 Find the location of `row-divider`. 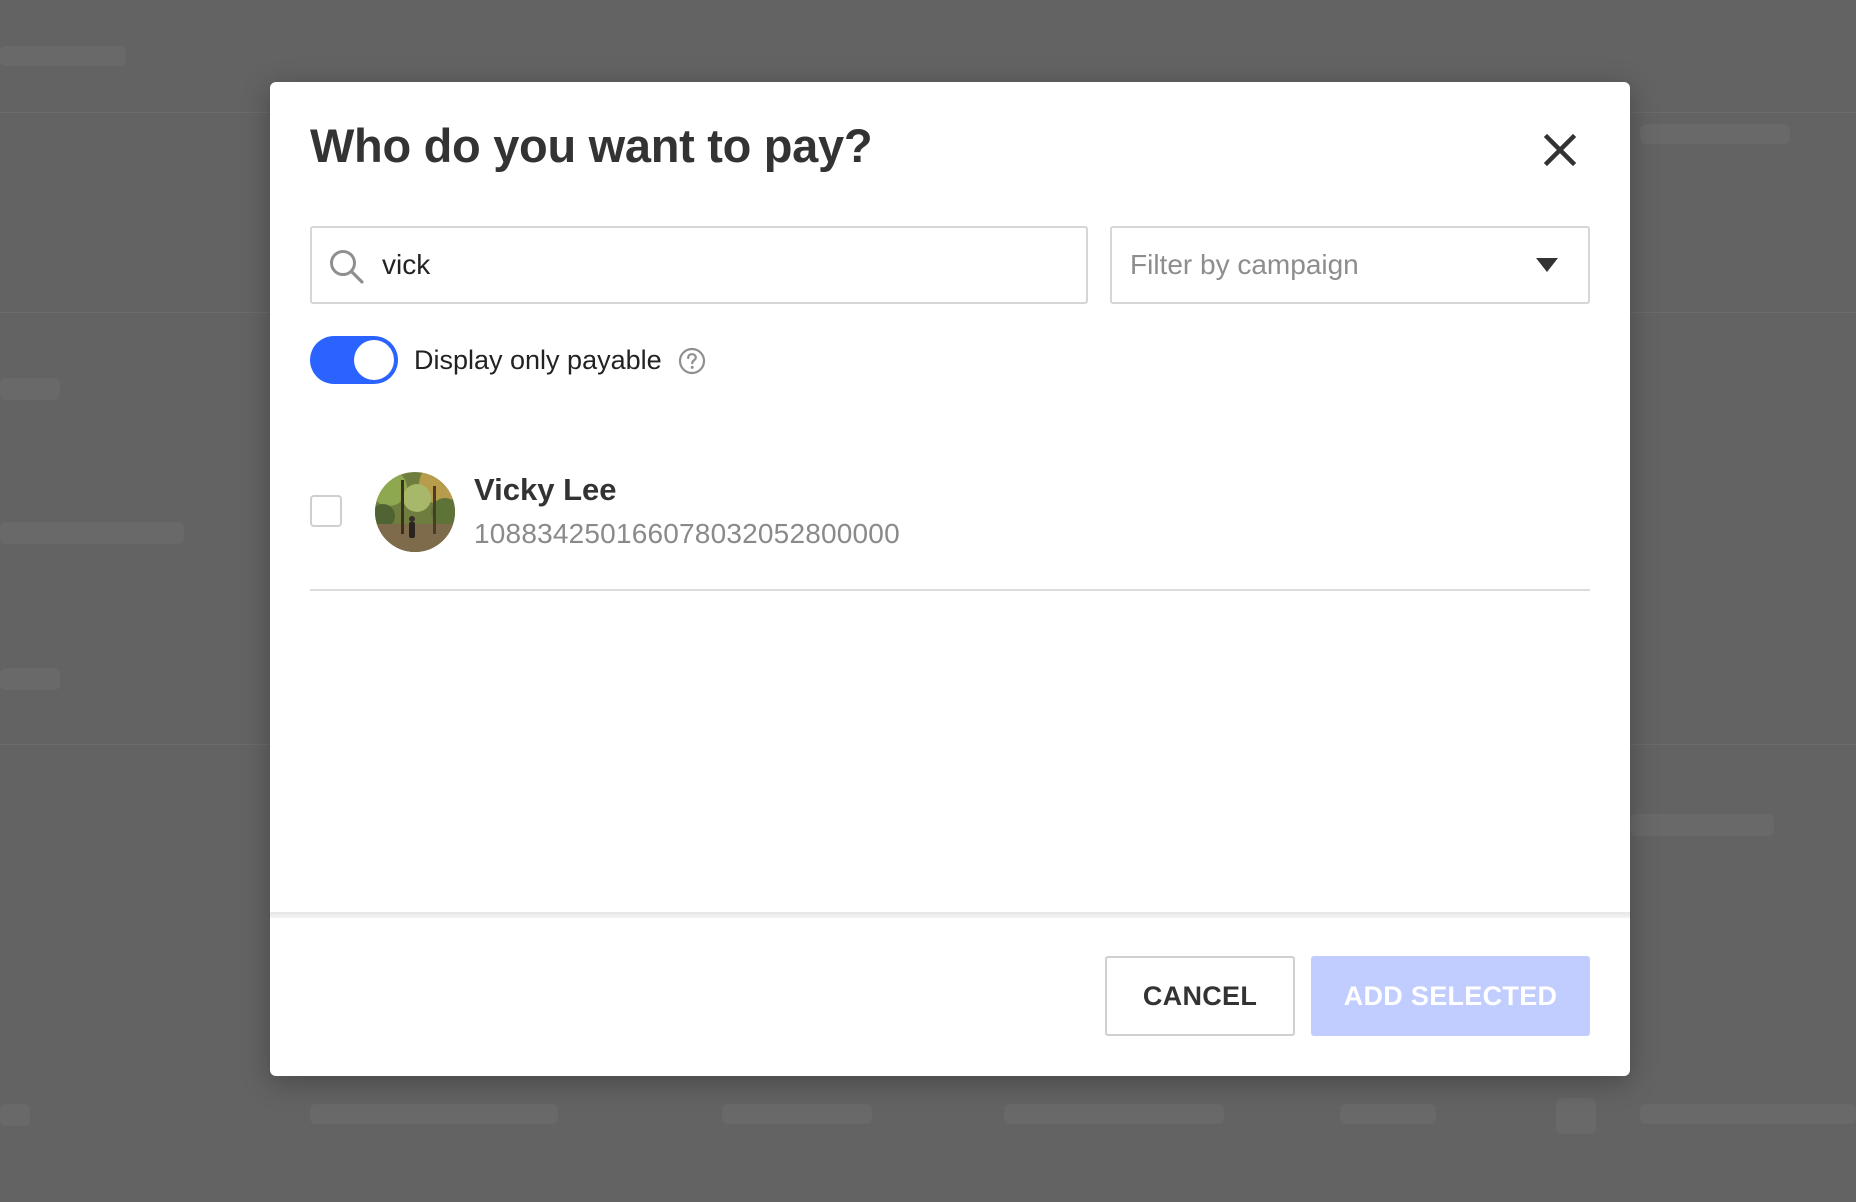

row-divider is located at coordinates (950, 590).